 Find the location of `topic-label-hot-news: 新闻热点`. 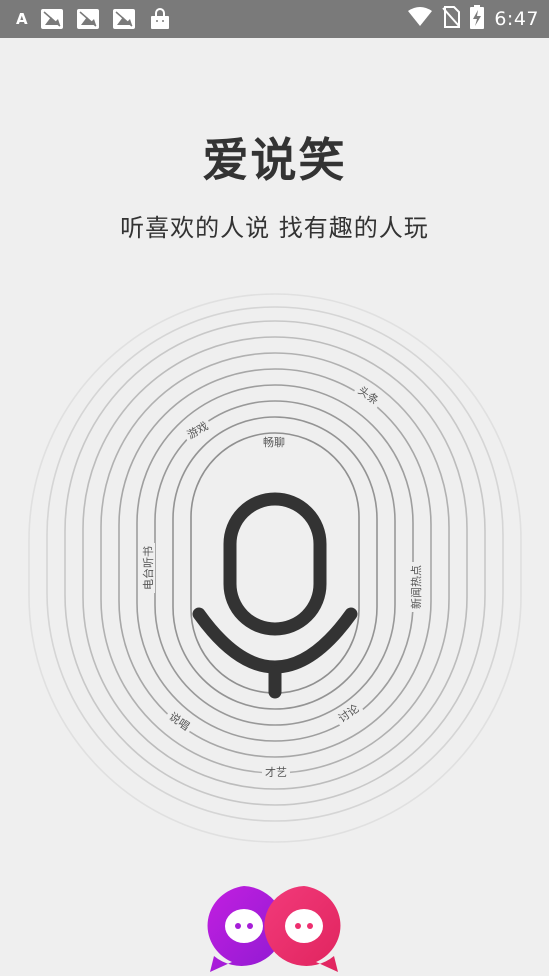

topic-label-hot-news: 新闻热点 is located at coordinates (416, 587).